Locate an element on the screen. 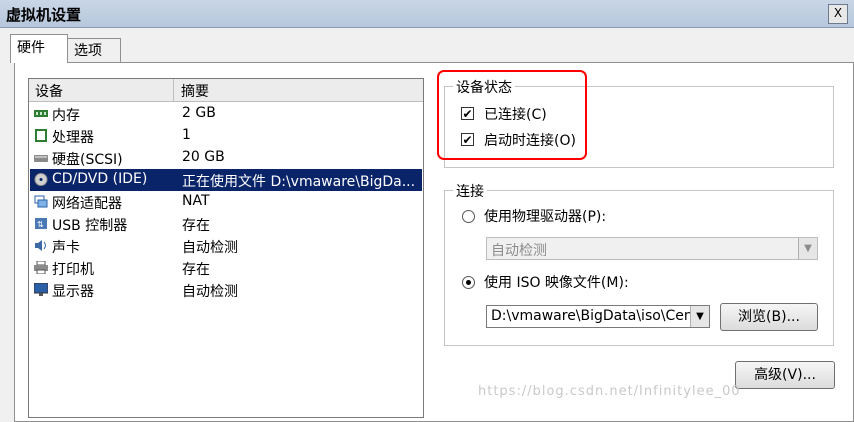  device-list-header: 设备 摘要 is located at coordinates (226, 90).